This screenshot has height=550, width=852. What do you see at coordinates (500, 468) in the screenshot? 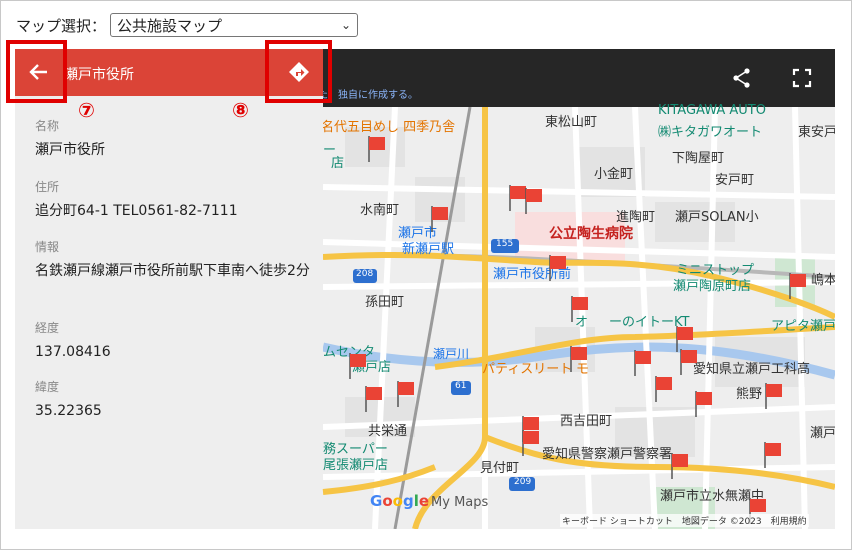
I see `label-mitsuke: 見付町` at bounding box center [500, 468].